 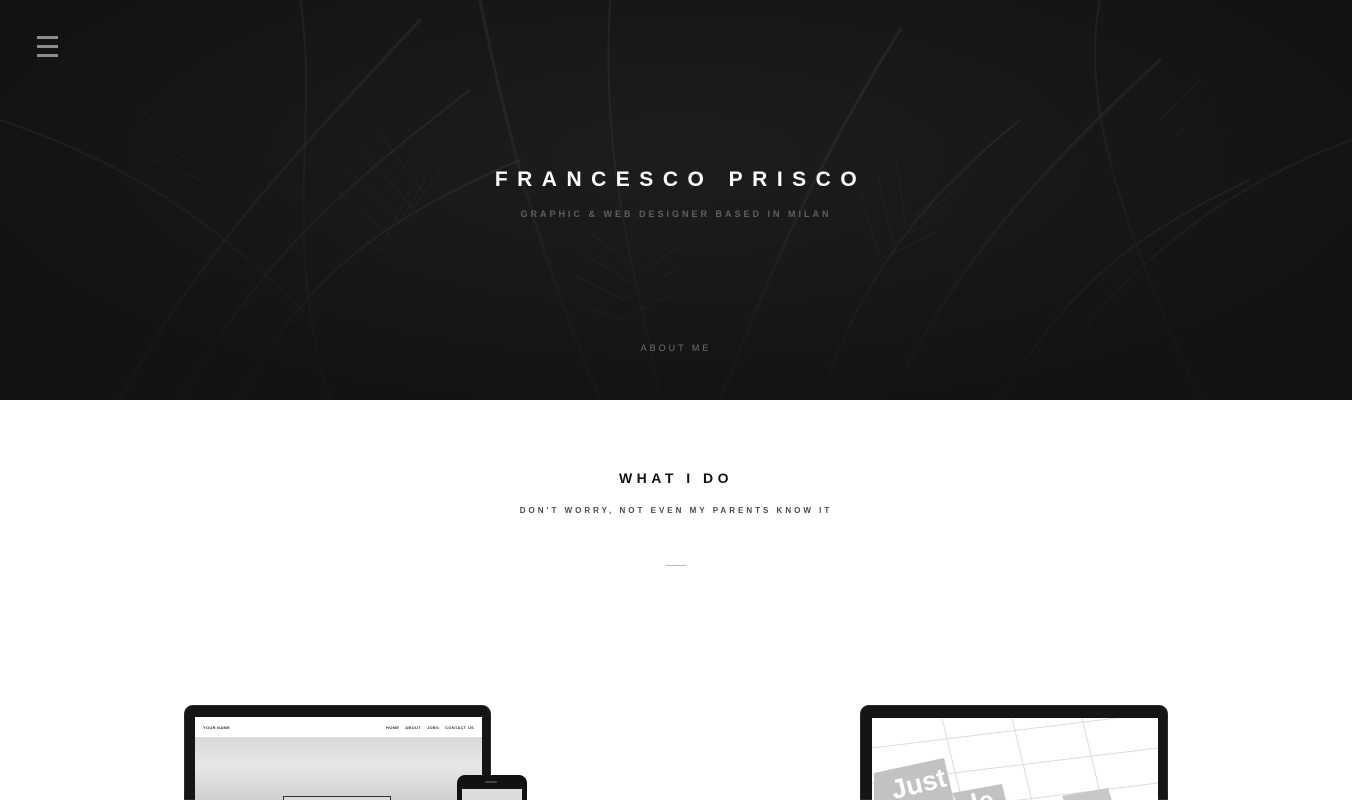 What do you see at coordinates (676, 510) in the screenshot?
I see `section-subtitle: DON'T WORRY, NOT EVEN MY PARENTS KNOW IT` at bounding box center [676, 510].